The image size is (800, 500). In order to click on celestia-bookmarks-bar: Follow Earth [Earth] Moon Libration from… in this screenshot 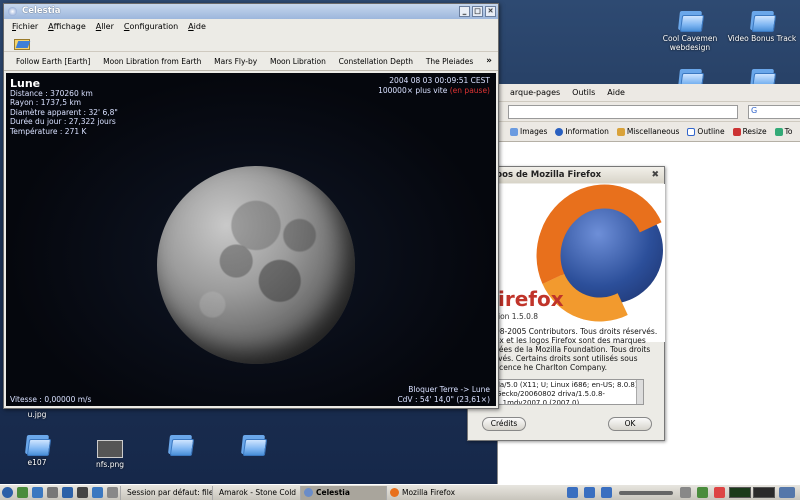, I will do `click(251, 61)`.